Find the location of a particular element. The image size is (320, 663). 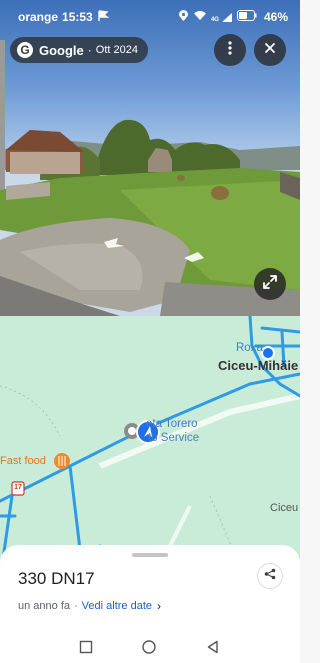

clock: 15:53 is located at coordinates (77, 17).